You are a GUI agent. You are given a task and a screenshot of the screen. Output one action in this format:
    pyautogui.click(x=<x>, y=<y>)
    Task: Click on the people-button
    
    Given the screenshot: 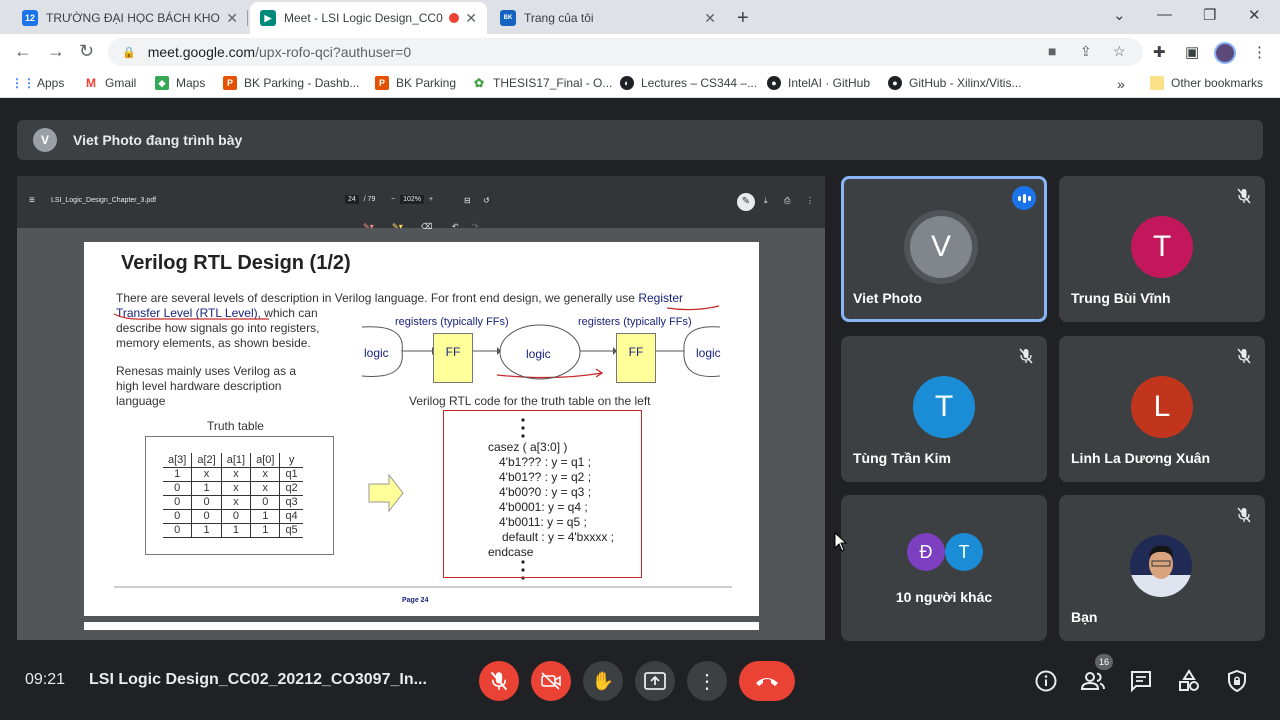 What is the action you would take?
    pyautogui.click(x=1093, y=681)
    